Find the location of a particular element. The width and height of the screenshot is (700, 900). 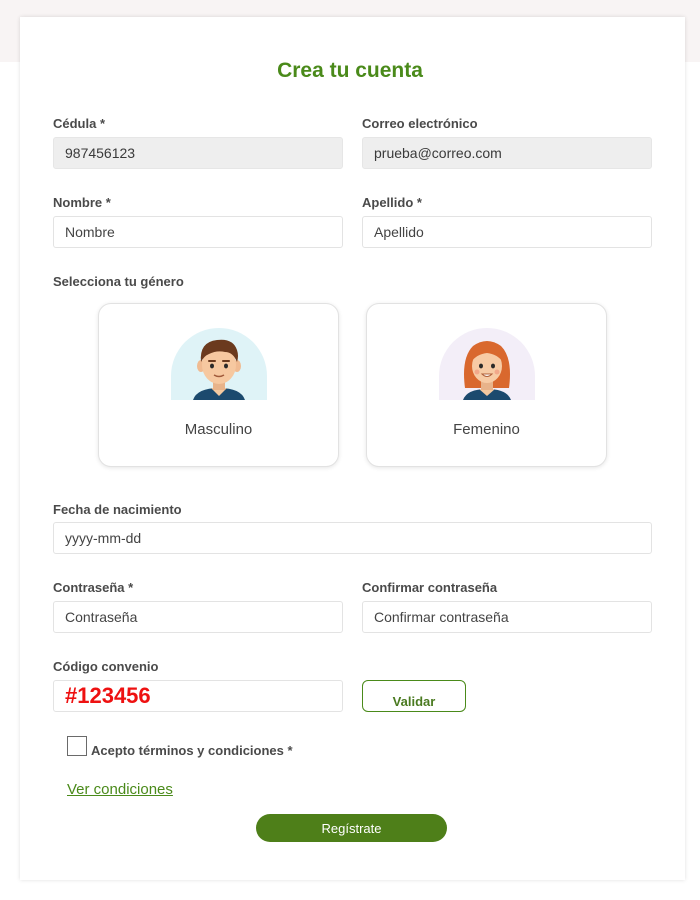

cedula-label: Cédula * is located at coordinates (79, 123).